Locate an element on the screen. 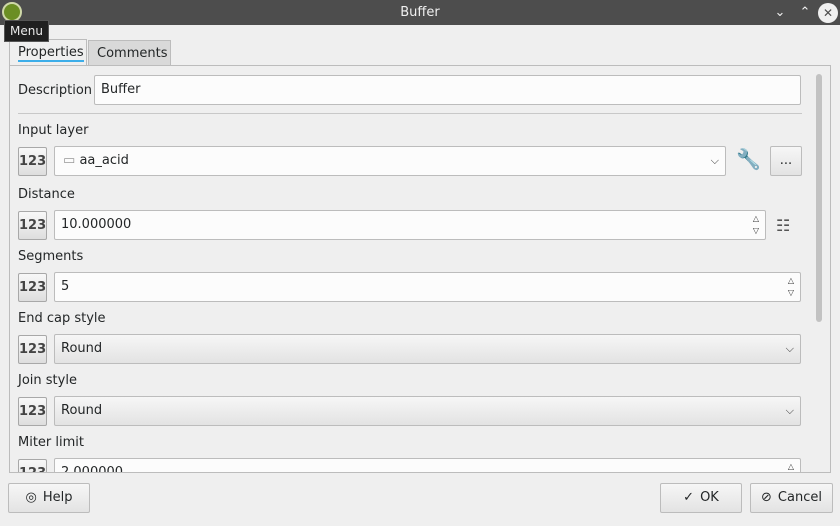 This screenshot has height=526, width=840. help-button: ◎ Help is located at coordinates (49, 498).